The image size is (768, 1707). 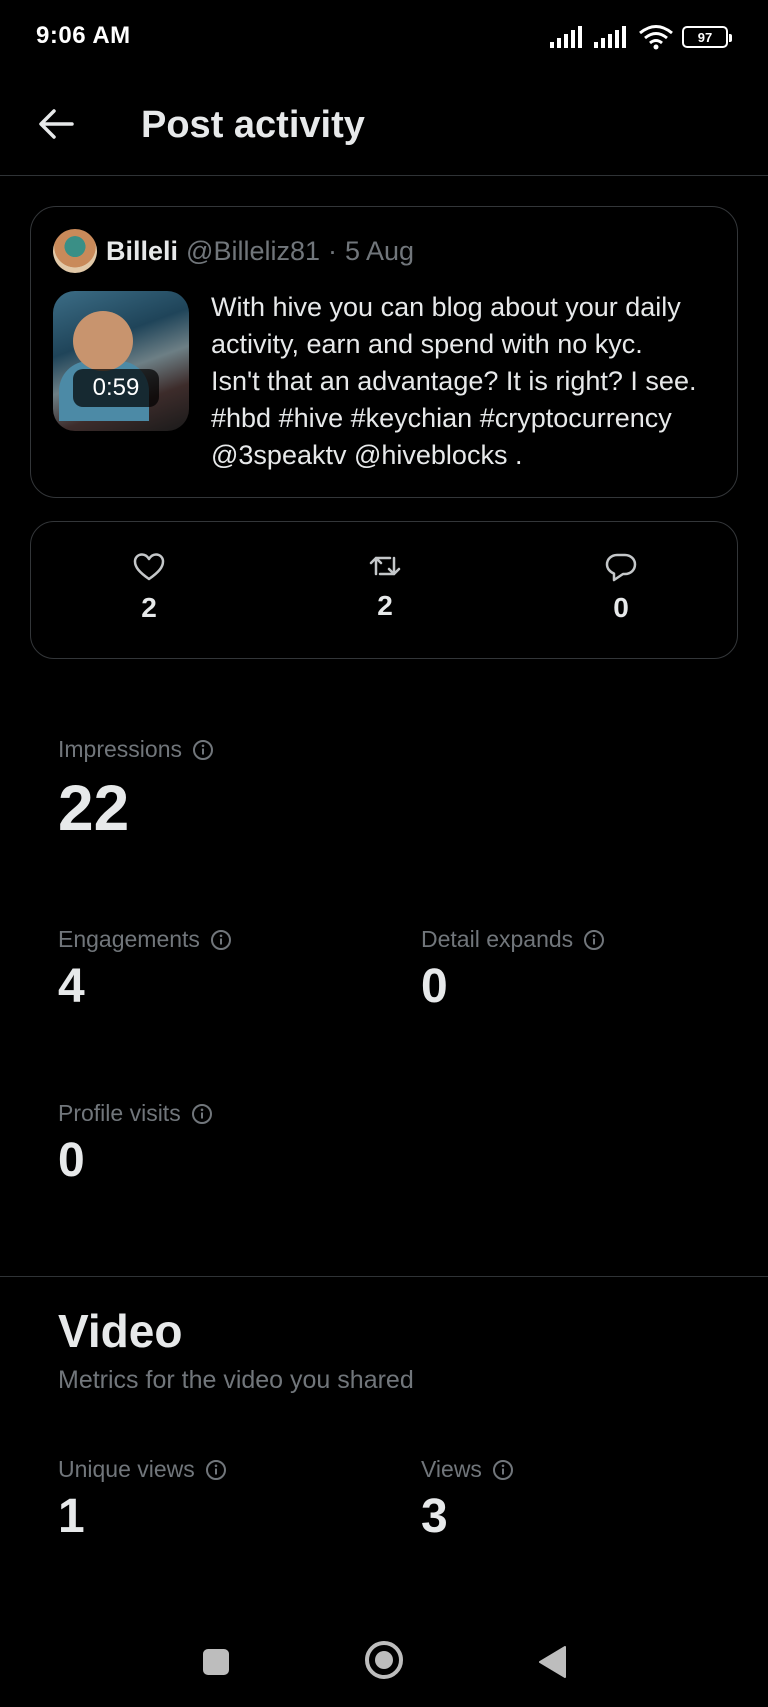 What do you see at coordinates (116, 388) in the screenshot?
I see `video-duration: 0:59` at bounding box center [116, 388].